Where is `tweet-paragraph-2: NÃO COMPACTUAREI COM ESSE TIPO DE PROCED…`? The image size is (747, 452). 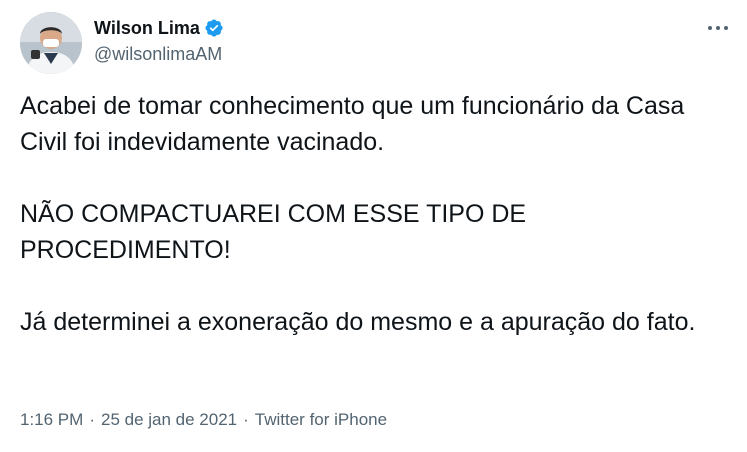 tweet-paragraph-2: NÃO COMPACTUAREI COM ESSE TIPO DE PROCED… is located at coordinates (273, 232).